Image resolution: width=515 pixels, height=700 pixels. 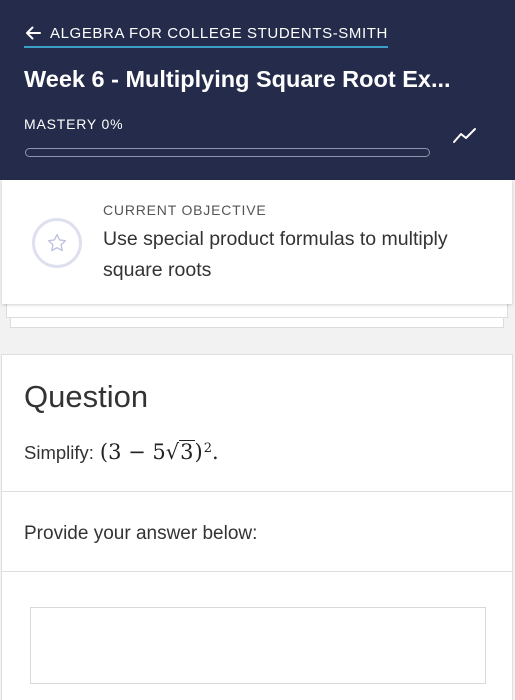 What do you see at coordinates (112, 124) in the screenshot?
I see `mastery-percentage: 0%` at bounding box center [112, 124].